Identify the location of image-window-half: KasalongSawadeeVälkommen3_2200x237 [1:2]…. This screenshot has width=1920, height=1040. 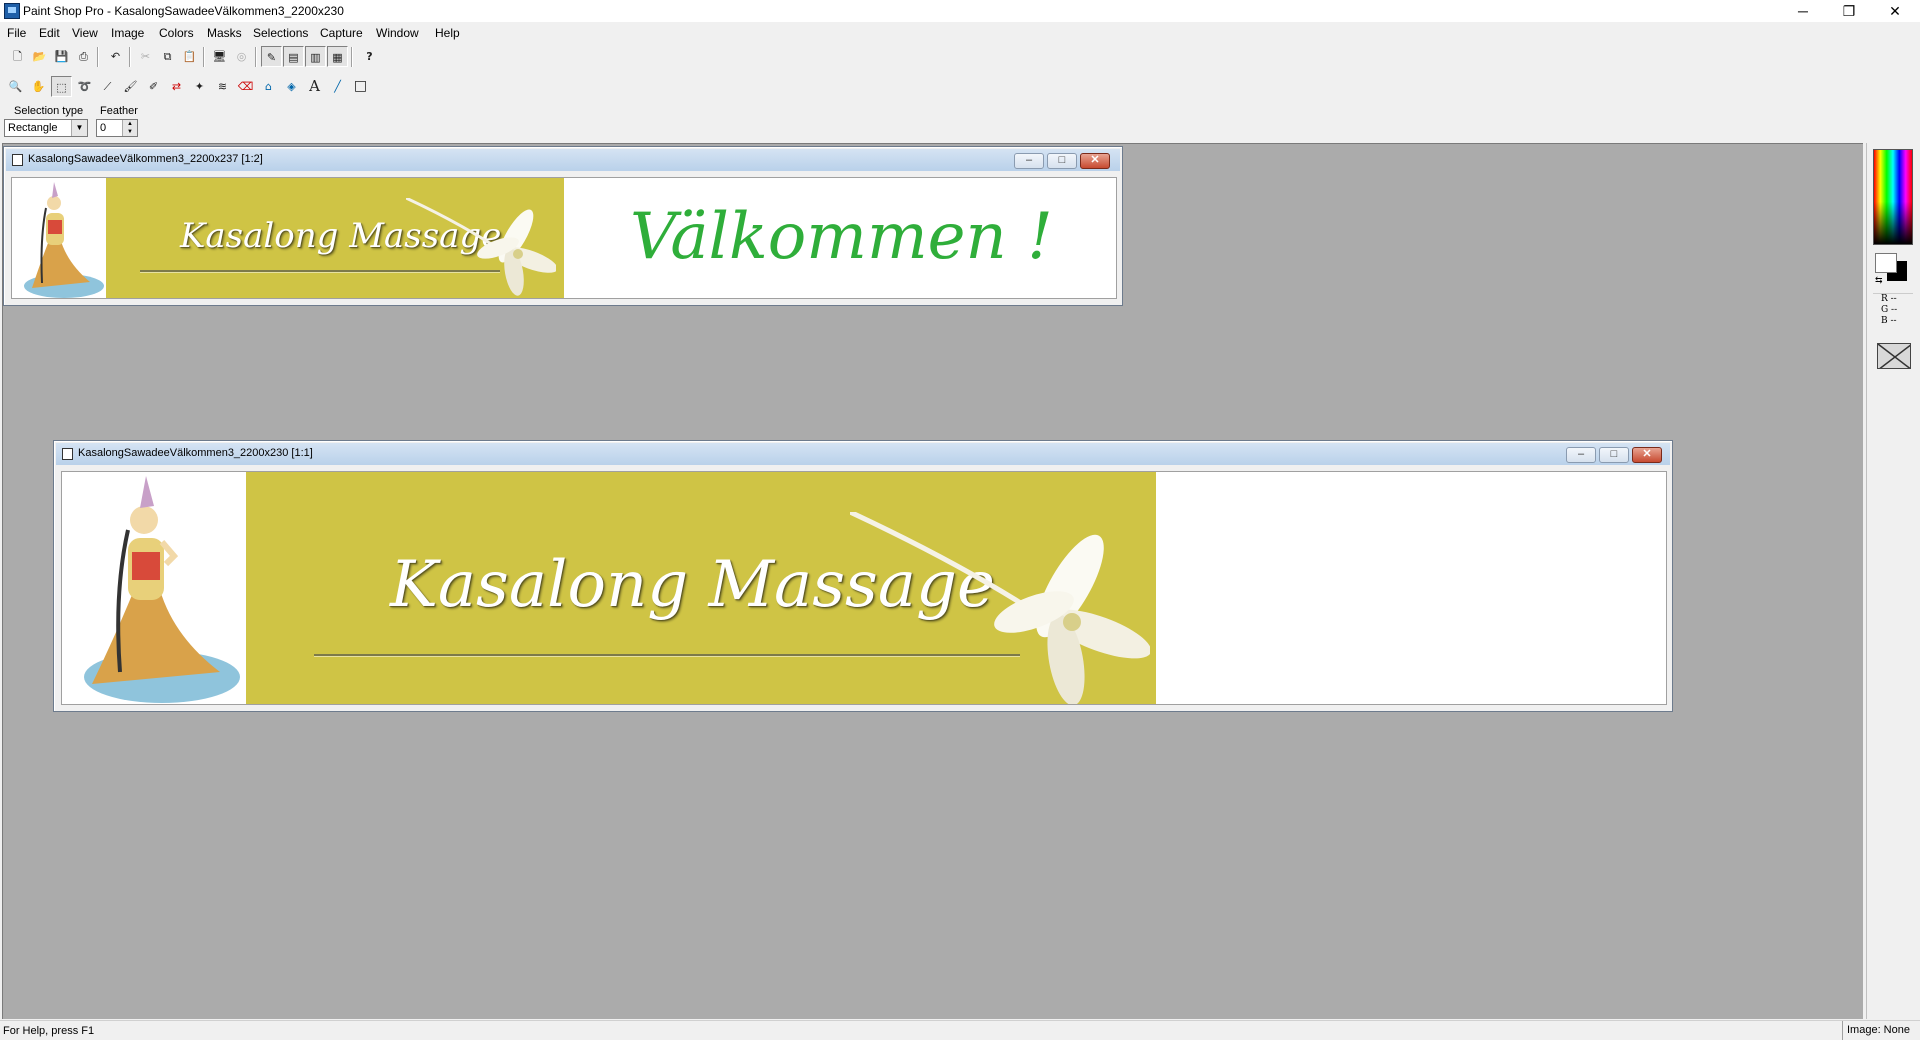
(563, 226).